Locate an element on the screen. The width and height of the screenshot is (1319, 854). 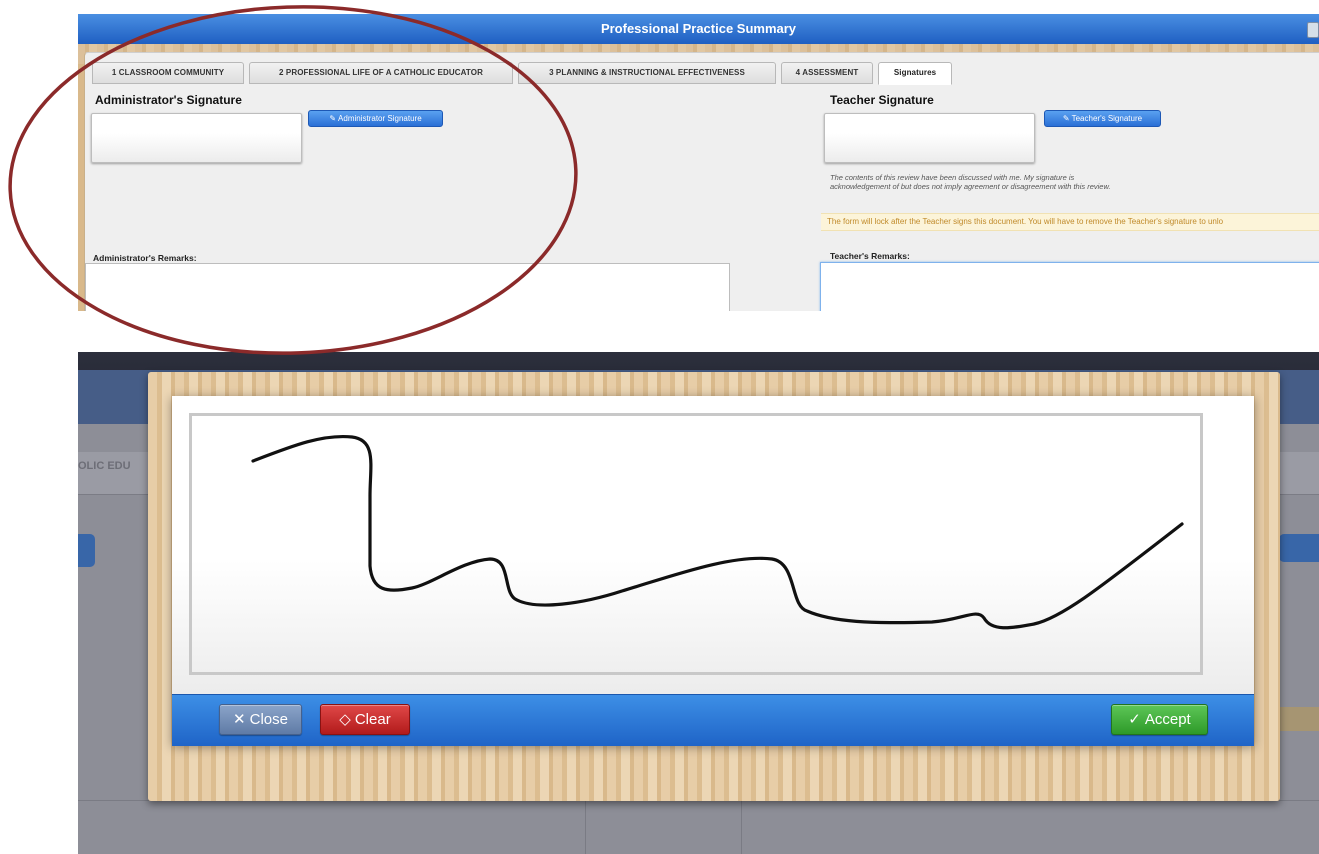
close-button-label: Close is located at coordinates (268, 719).